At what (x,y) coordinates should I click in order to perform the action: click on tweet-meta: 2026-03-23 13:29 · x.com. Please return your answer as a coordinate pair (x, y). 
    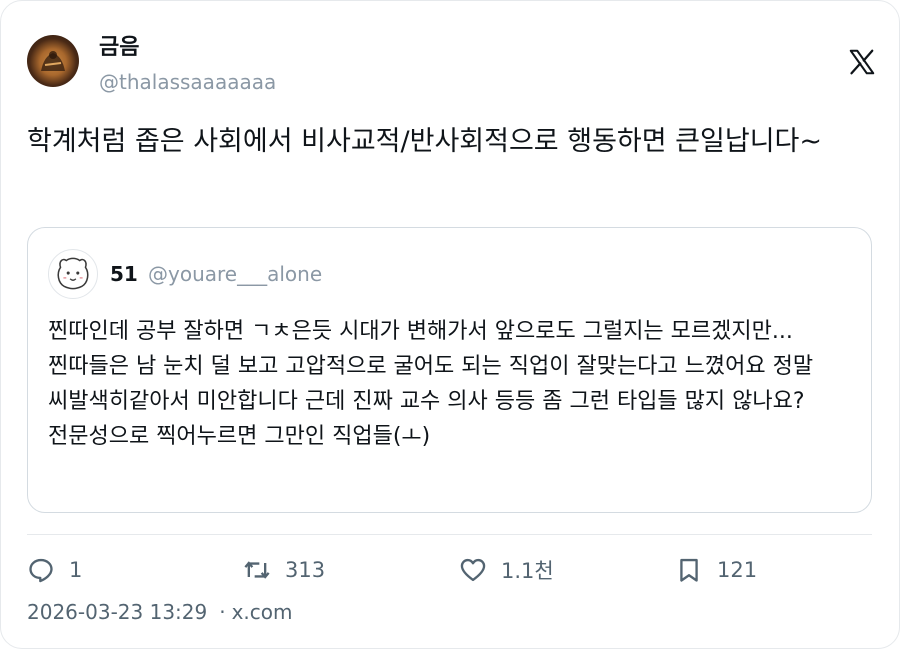
    Looking at the image, I should click on (160, 612).